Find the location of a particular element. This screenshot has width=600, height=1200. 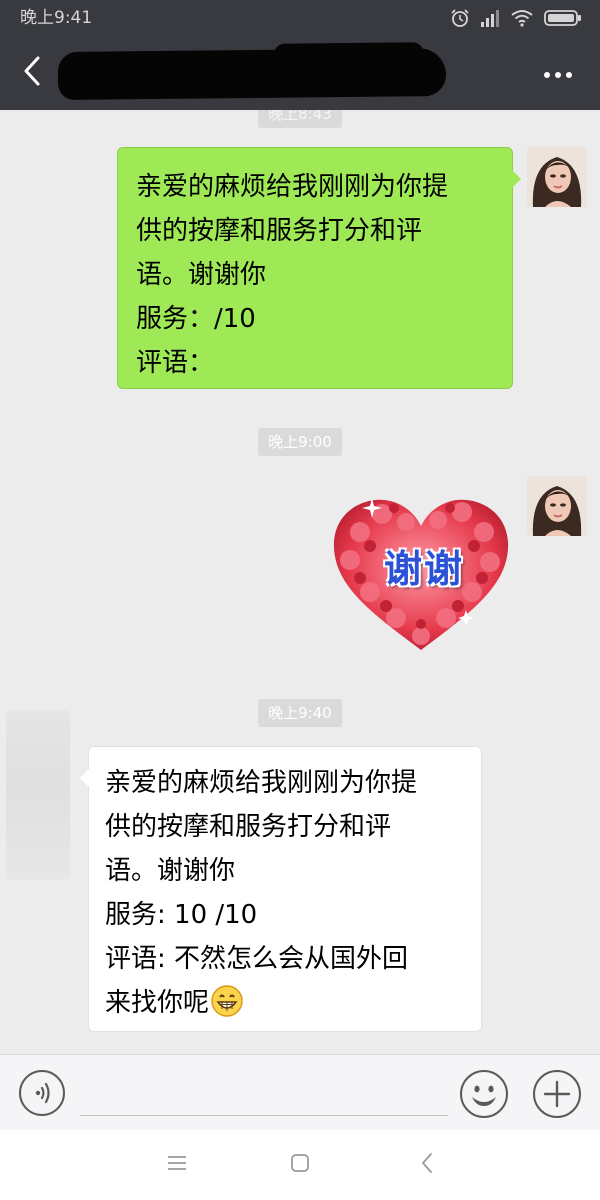

emoji-button is located at coordinates (484, 1094).